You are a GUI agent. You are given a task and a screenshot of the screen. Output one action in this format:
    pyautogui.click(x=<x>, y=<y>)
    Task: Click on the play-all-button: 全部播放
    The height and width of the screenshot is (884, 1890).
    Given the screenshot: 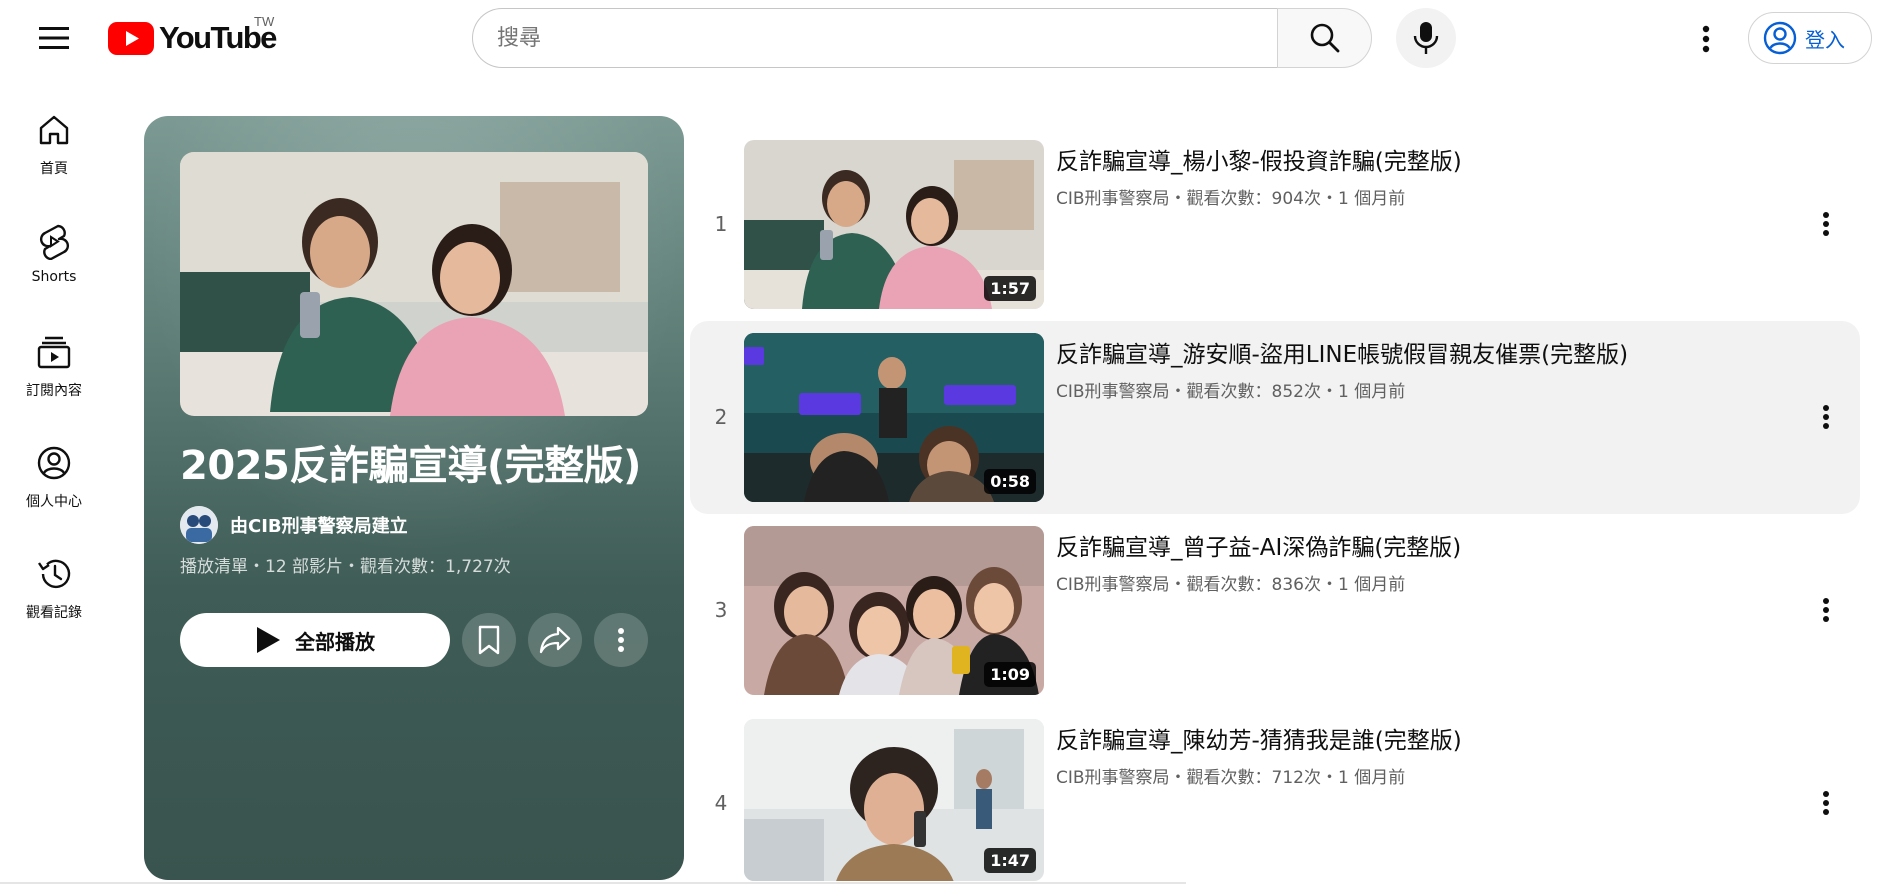 What is the action you would take?
    pyautogui.click(x=315, y=640)
    